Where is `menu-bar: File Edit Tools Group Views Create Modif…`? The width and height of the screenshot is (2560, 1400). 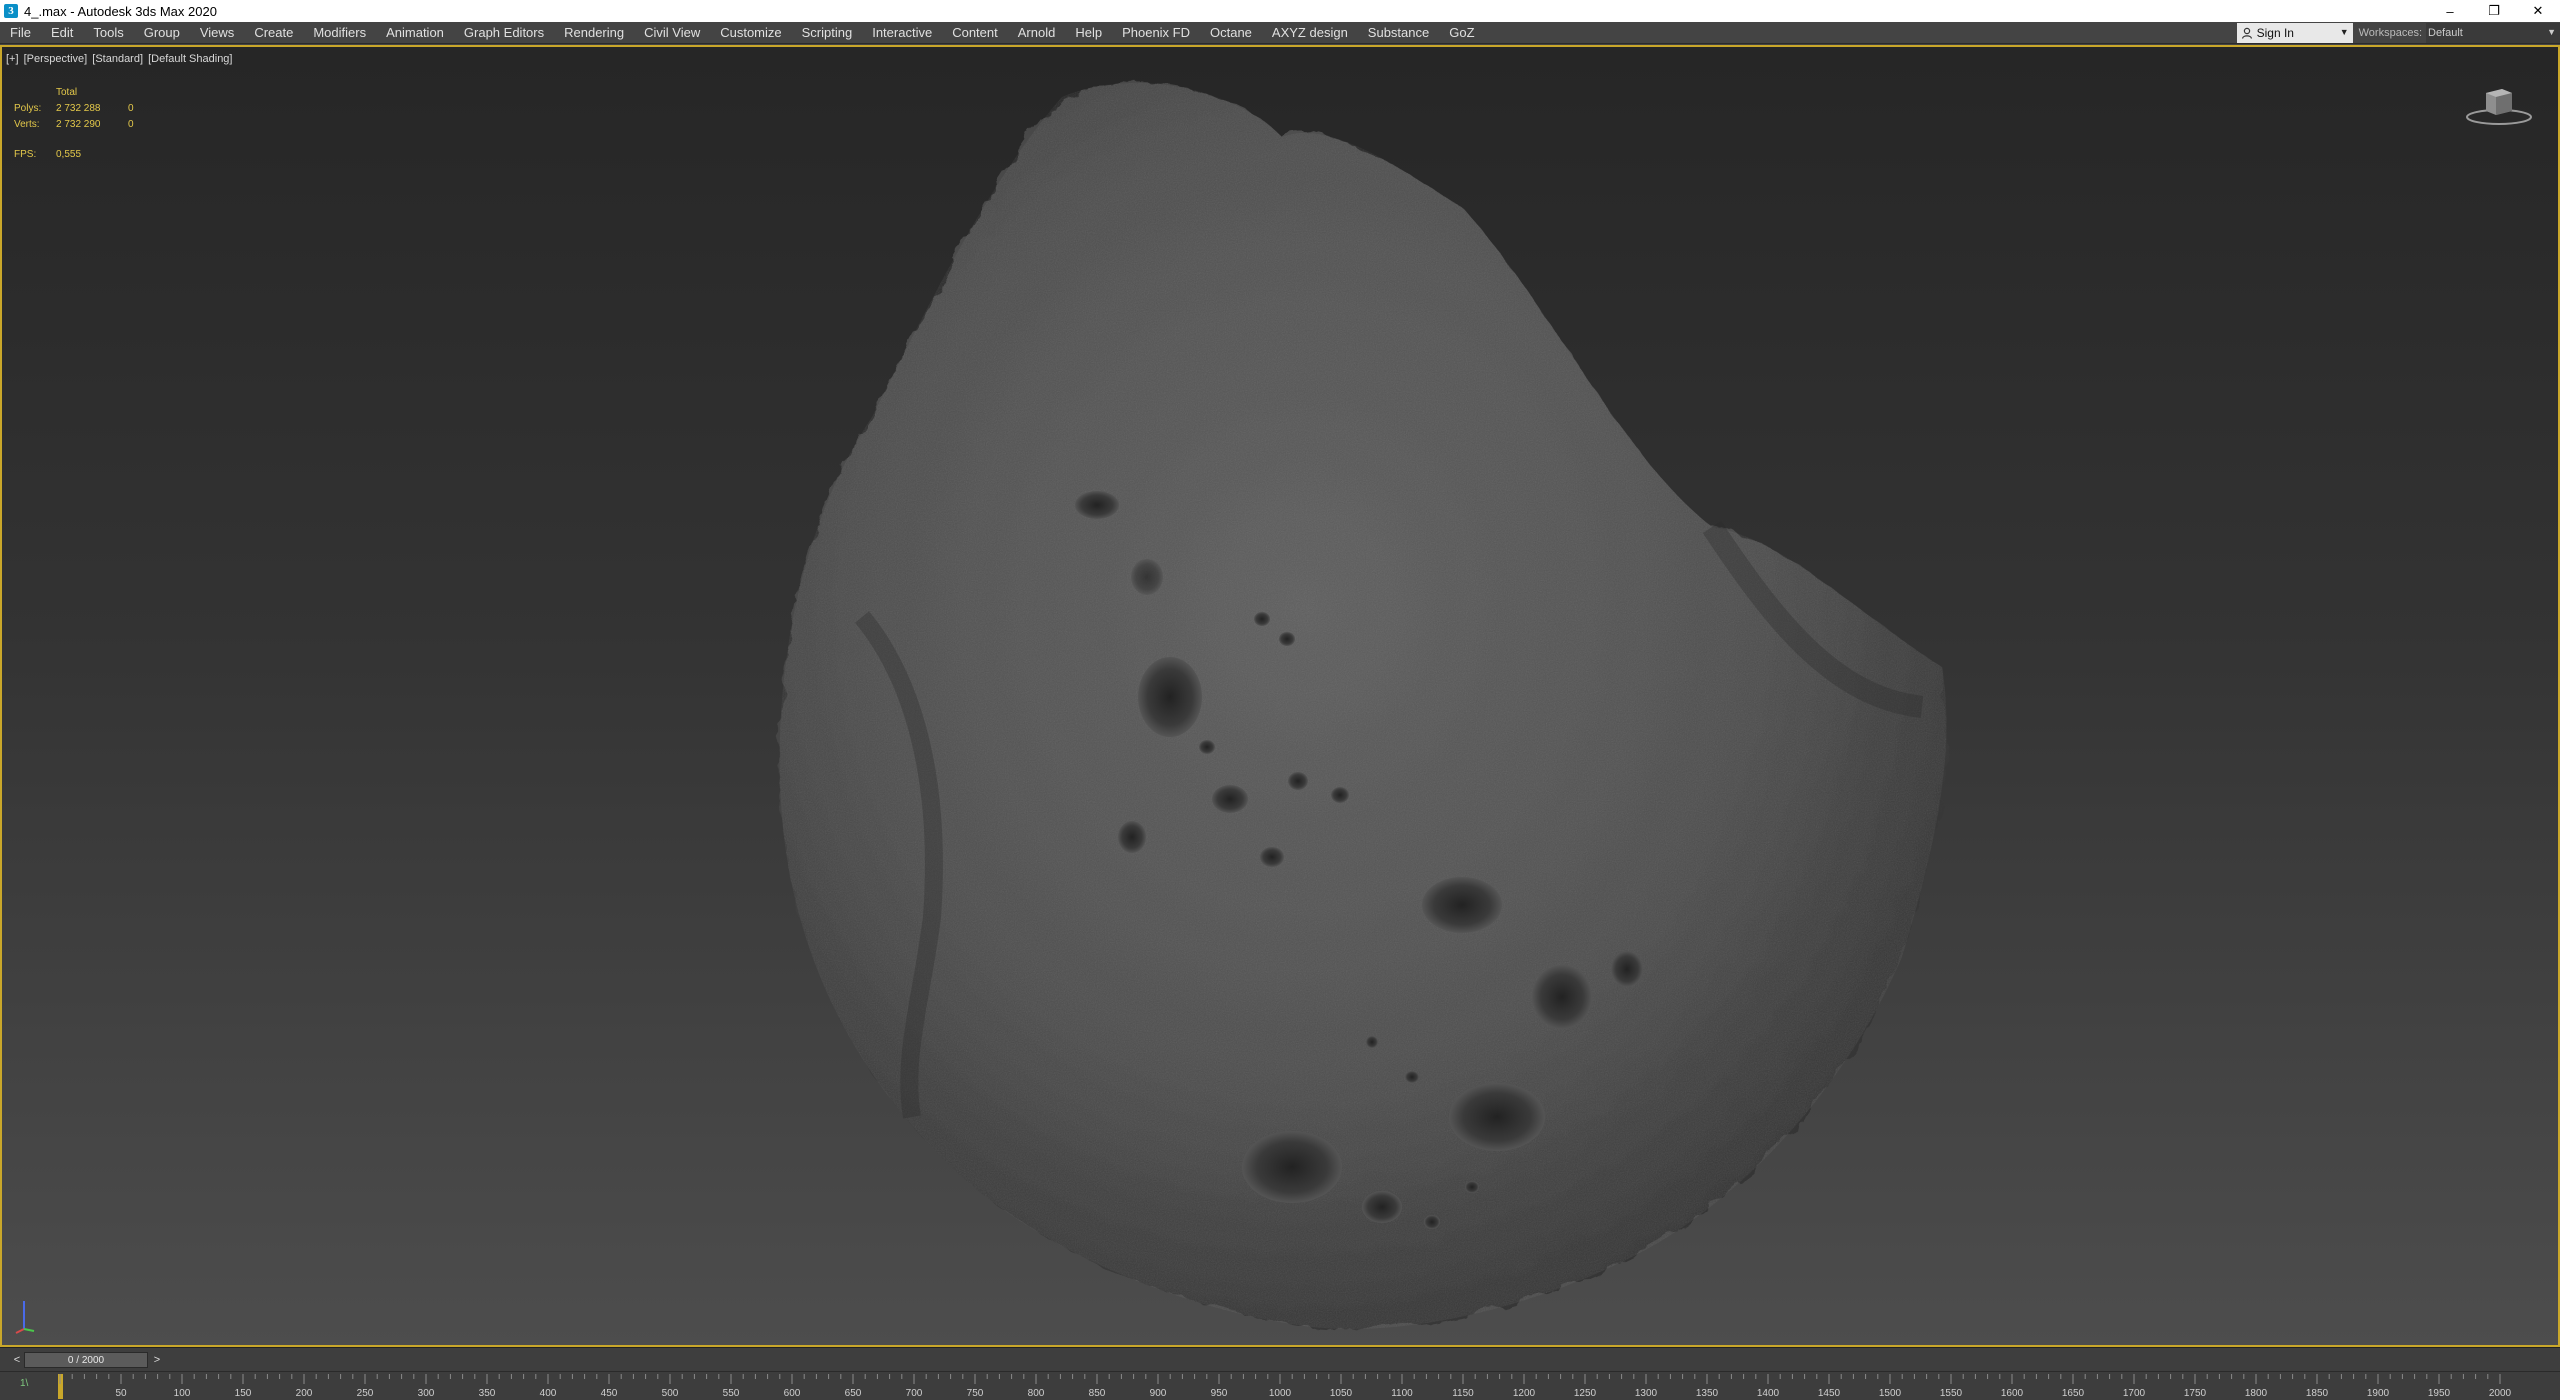 menu-bar: File Edit Tools Group Views Create Modif… is located at coordinates (1280, 33).